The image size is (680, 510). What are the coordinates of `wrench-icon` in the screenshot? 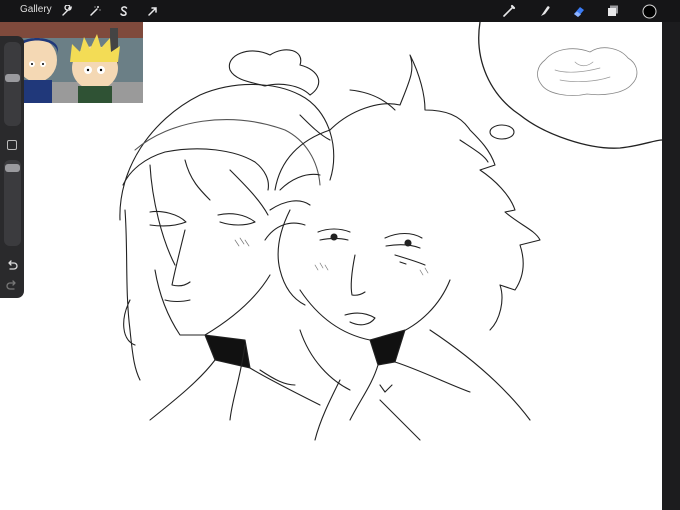 It's located at (67, 11).